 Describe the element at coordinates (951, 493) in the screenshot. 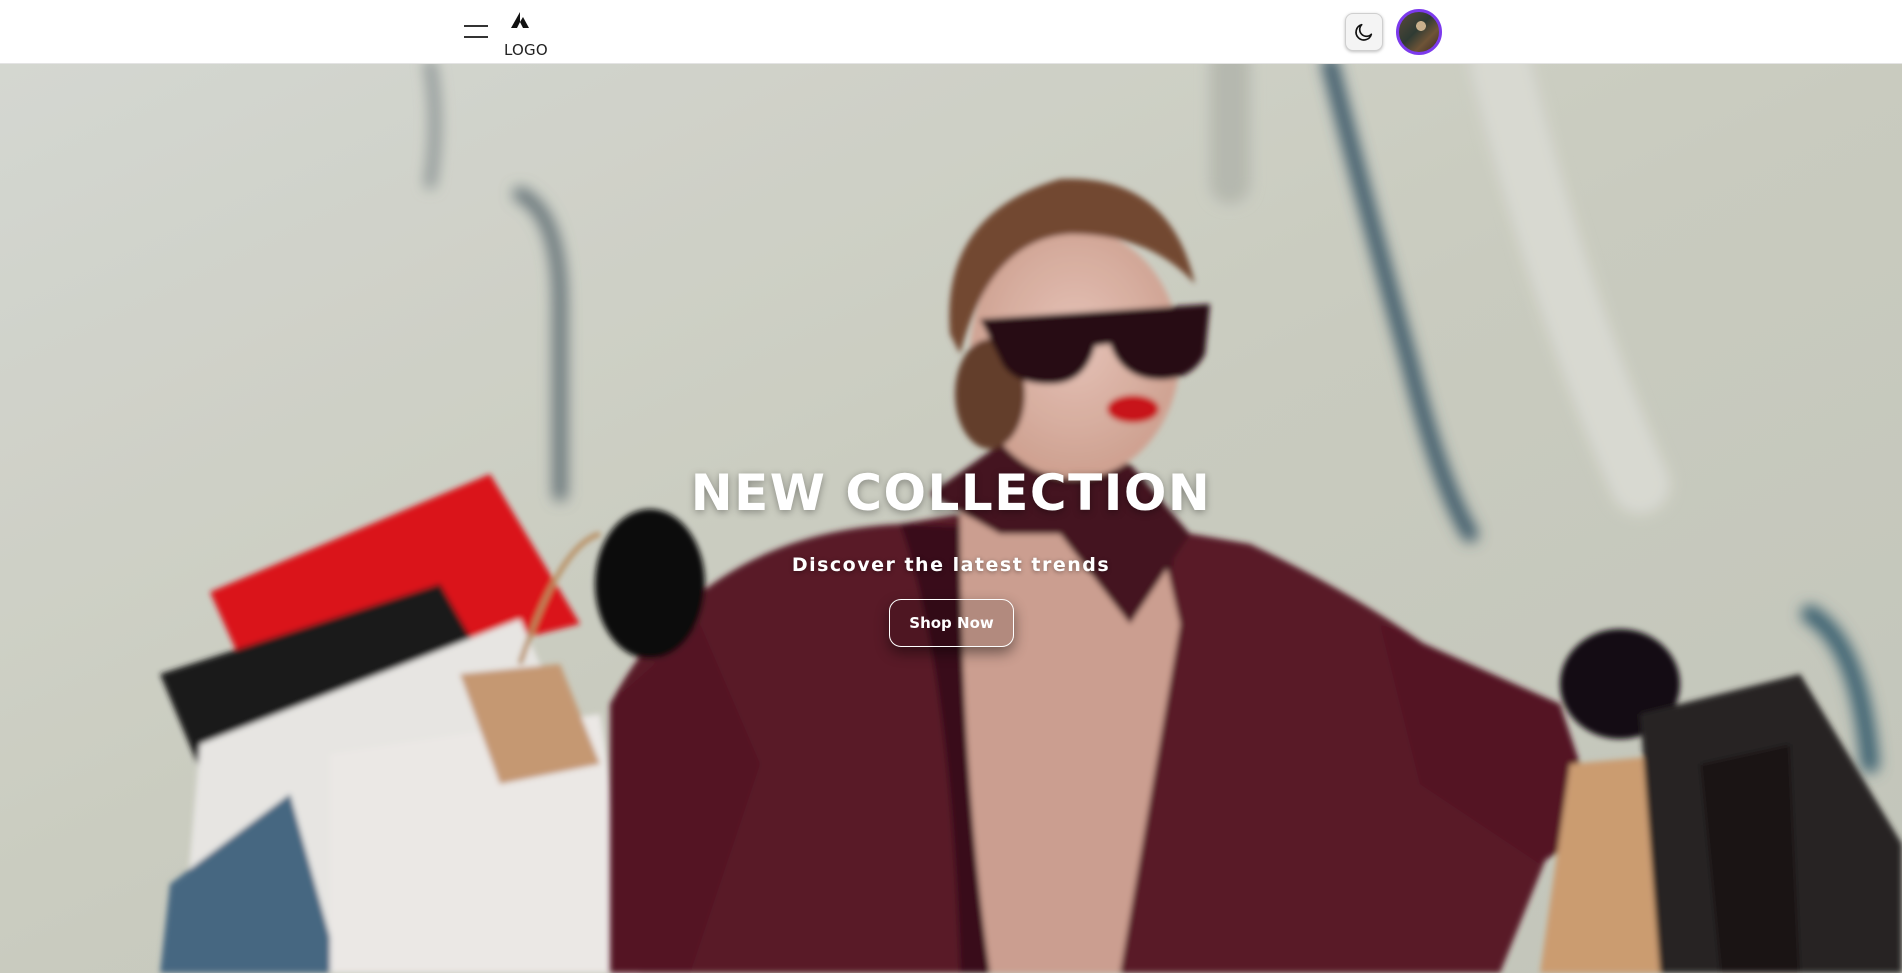

I see `hero-title: NEW COLLECTION` at that location.